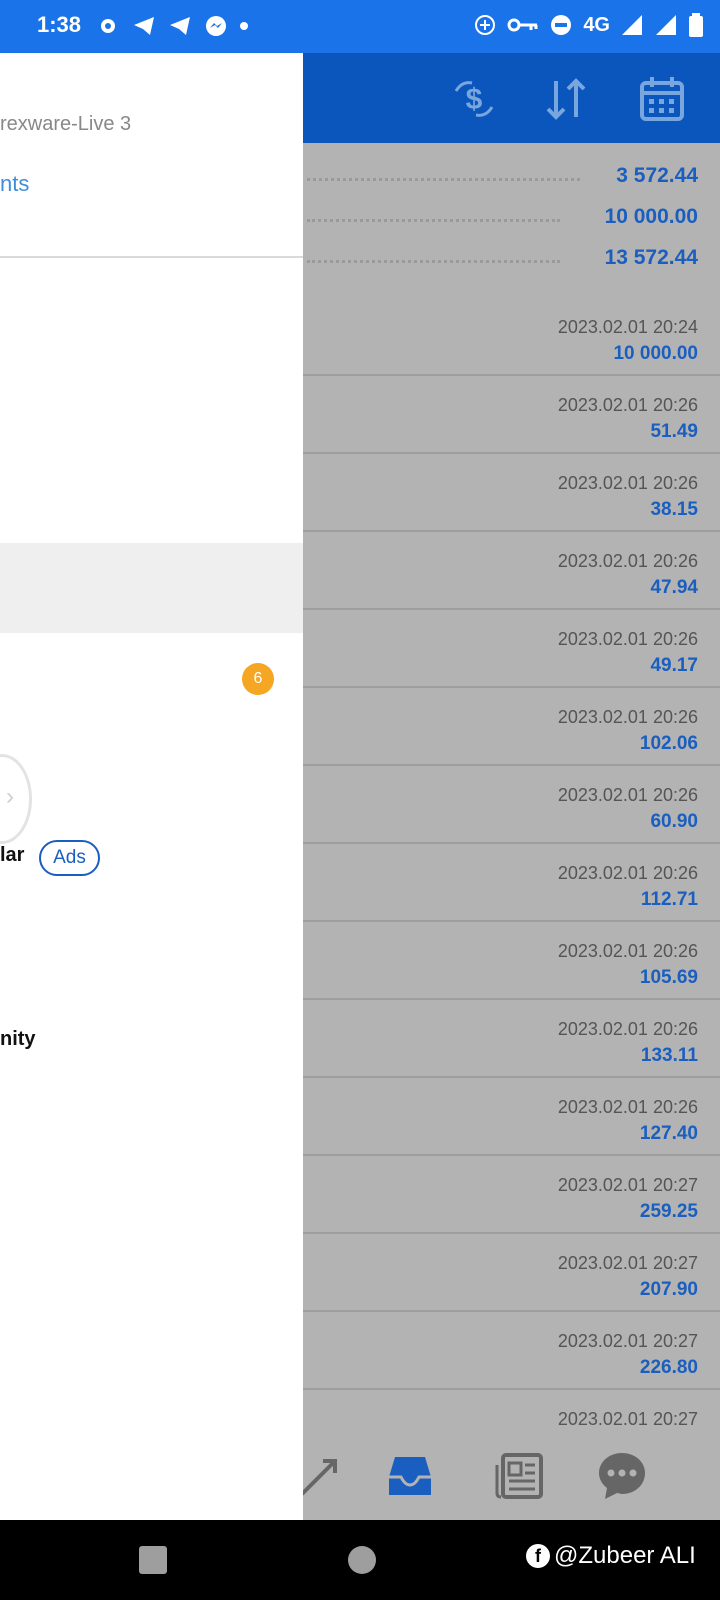  What do you see at coordinates (10, 796) in the screenshot?
I see `chevron-right-icon: ›` at bounding box center [10, 796].